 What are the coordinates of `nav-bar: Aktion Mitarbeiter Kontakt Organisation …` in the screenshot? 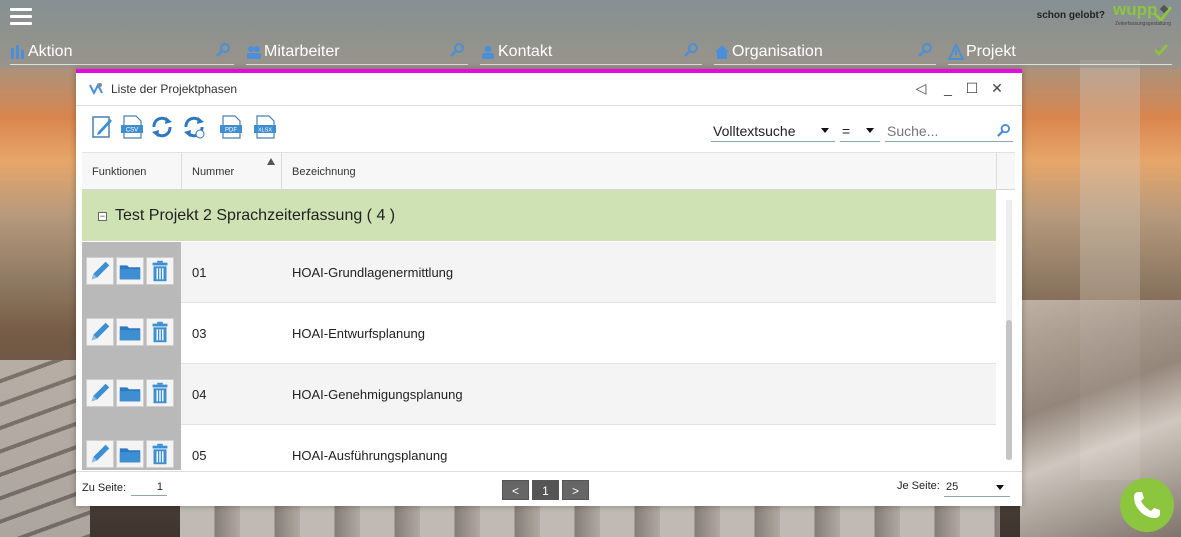 It's located at (590, 51).